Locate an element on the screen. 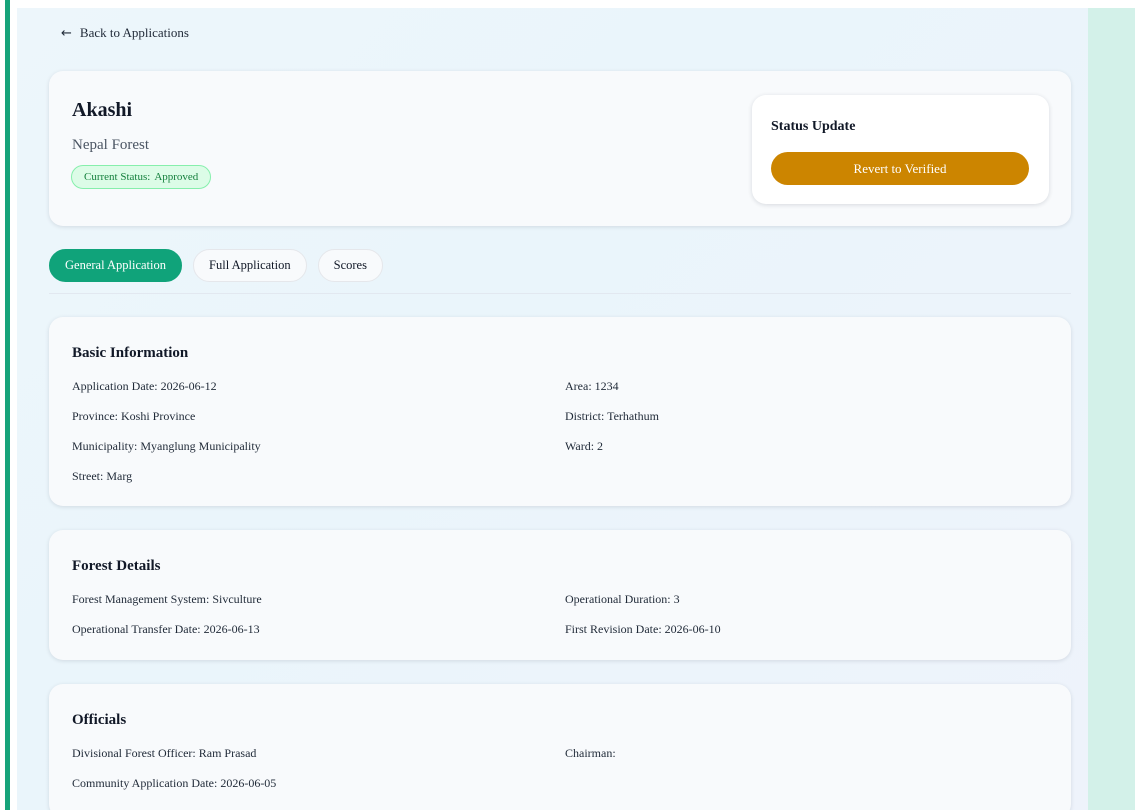  status-badge-label: Current Status: is located at coordinates (117, 177).